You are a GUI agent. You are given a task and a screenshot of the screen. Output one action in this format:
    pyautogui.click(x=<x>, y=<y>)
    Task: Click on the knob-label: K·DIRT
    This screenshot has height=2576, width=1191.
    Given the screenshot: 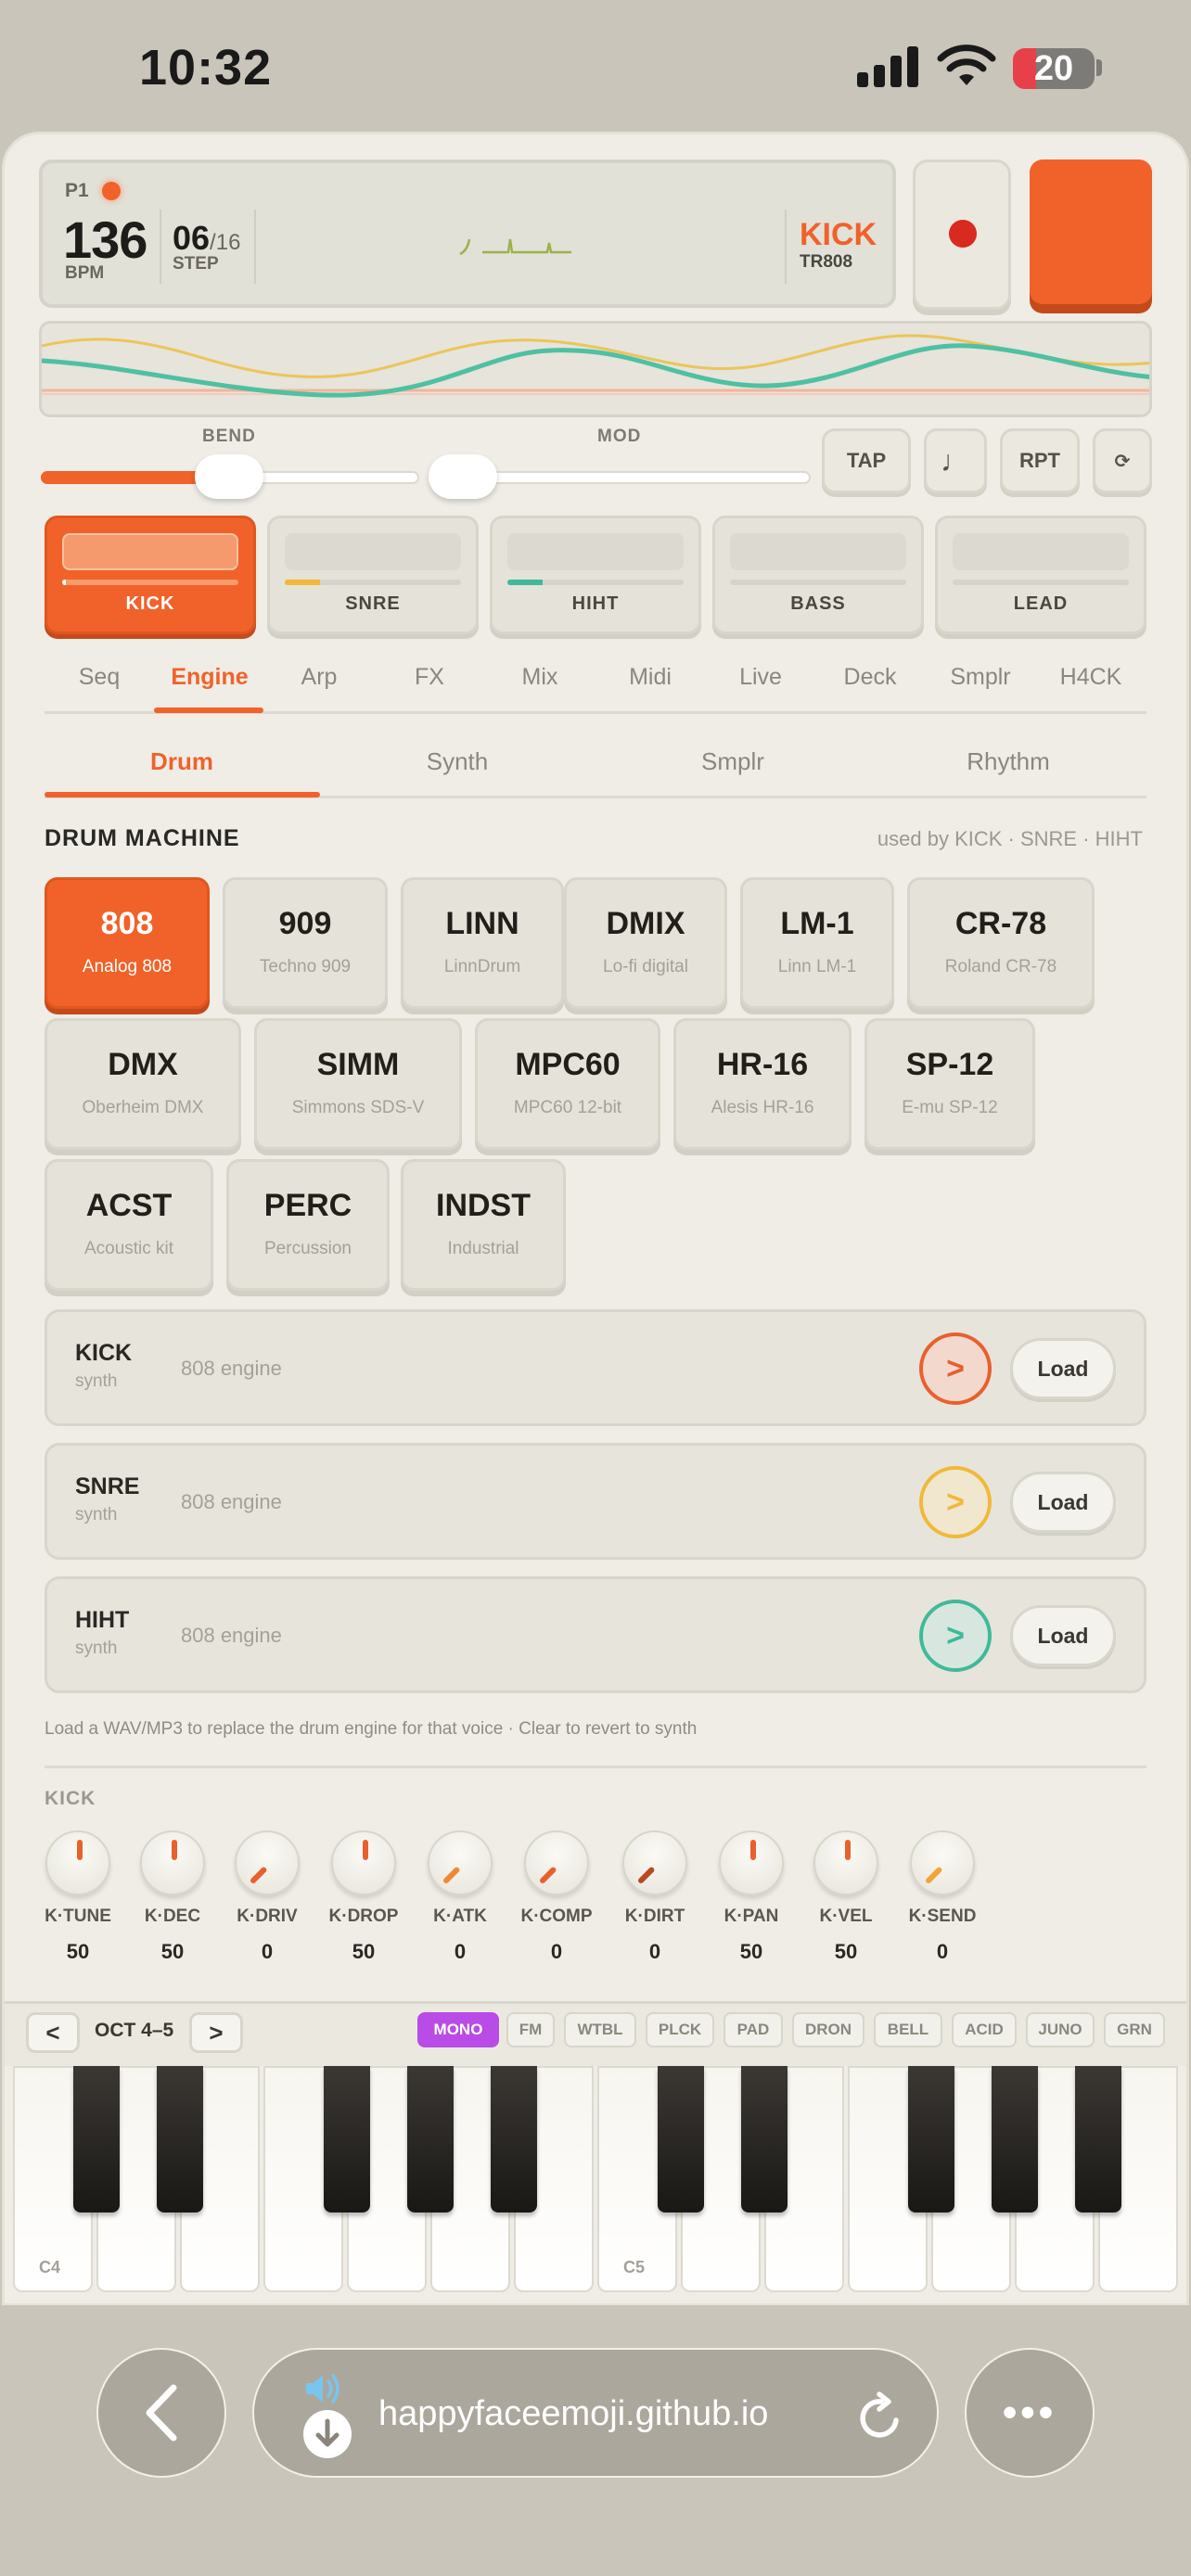 What is the action you would take?
    pyautogui.click(x=654, y=1916)
    